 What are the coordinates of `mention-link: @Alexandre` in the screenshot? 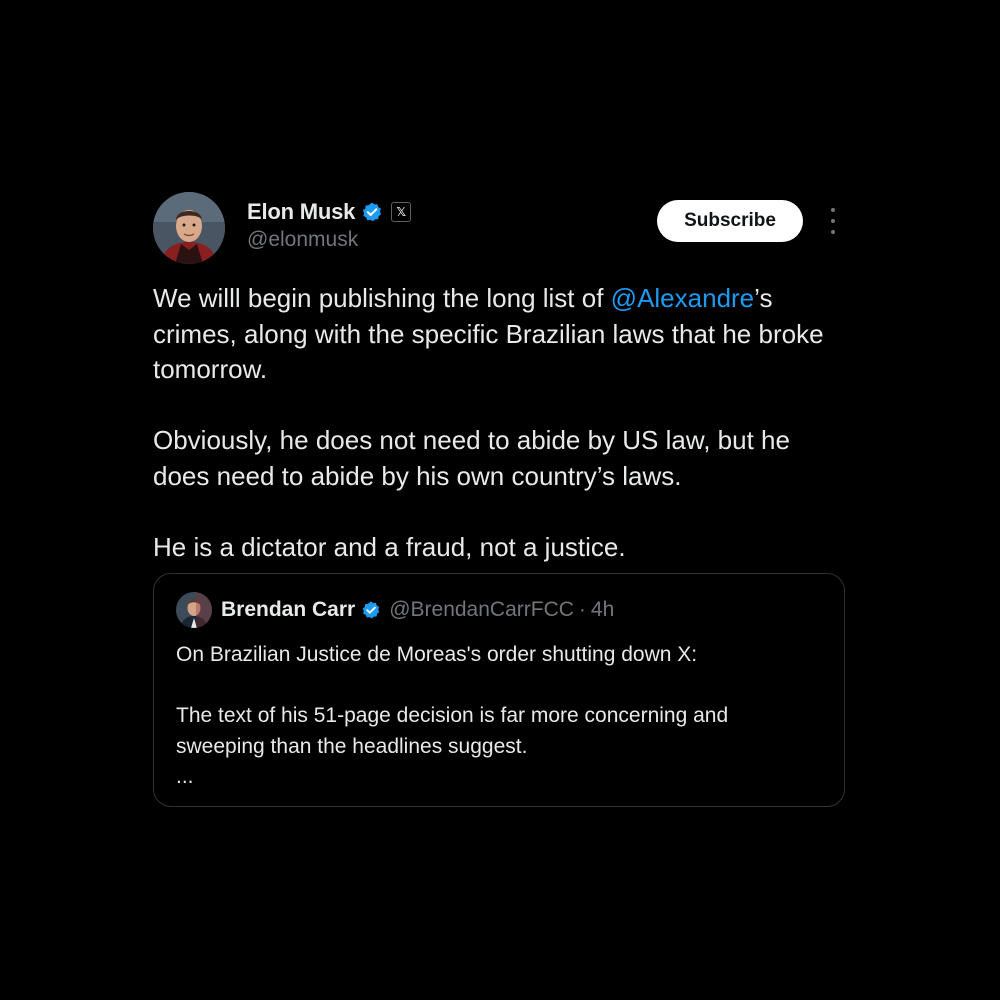 It's located at (682, 298).